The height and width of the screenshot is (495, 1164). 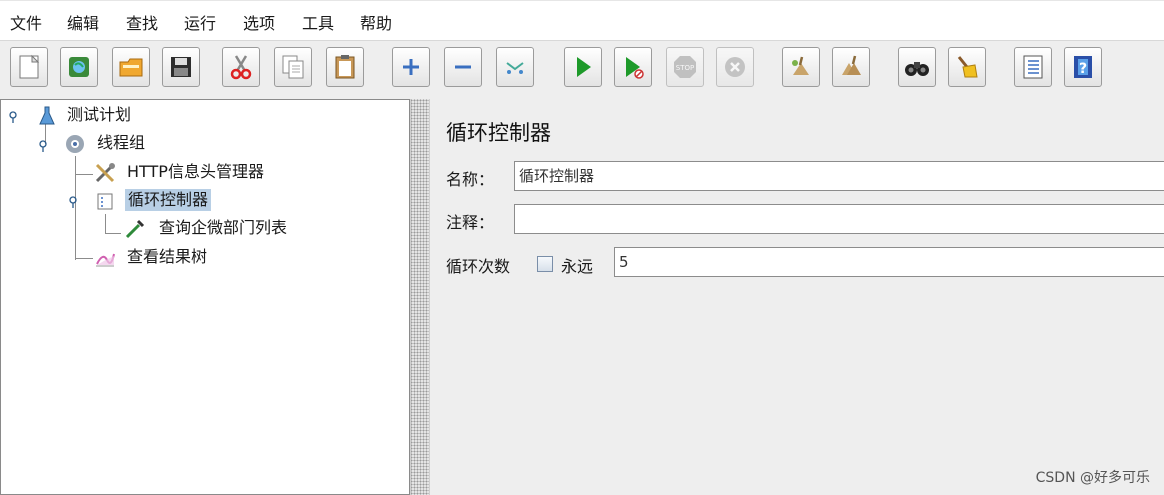 I want to click on stop-icon: STOP, so click(x=685, y=67).